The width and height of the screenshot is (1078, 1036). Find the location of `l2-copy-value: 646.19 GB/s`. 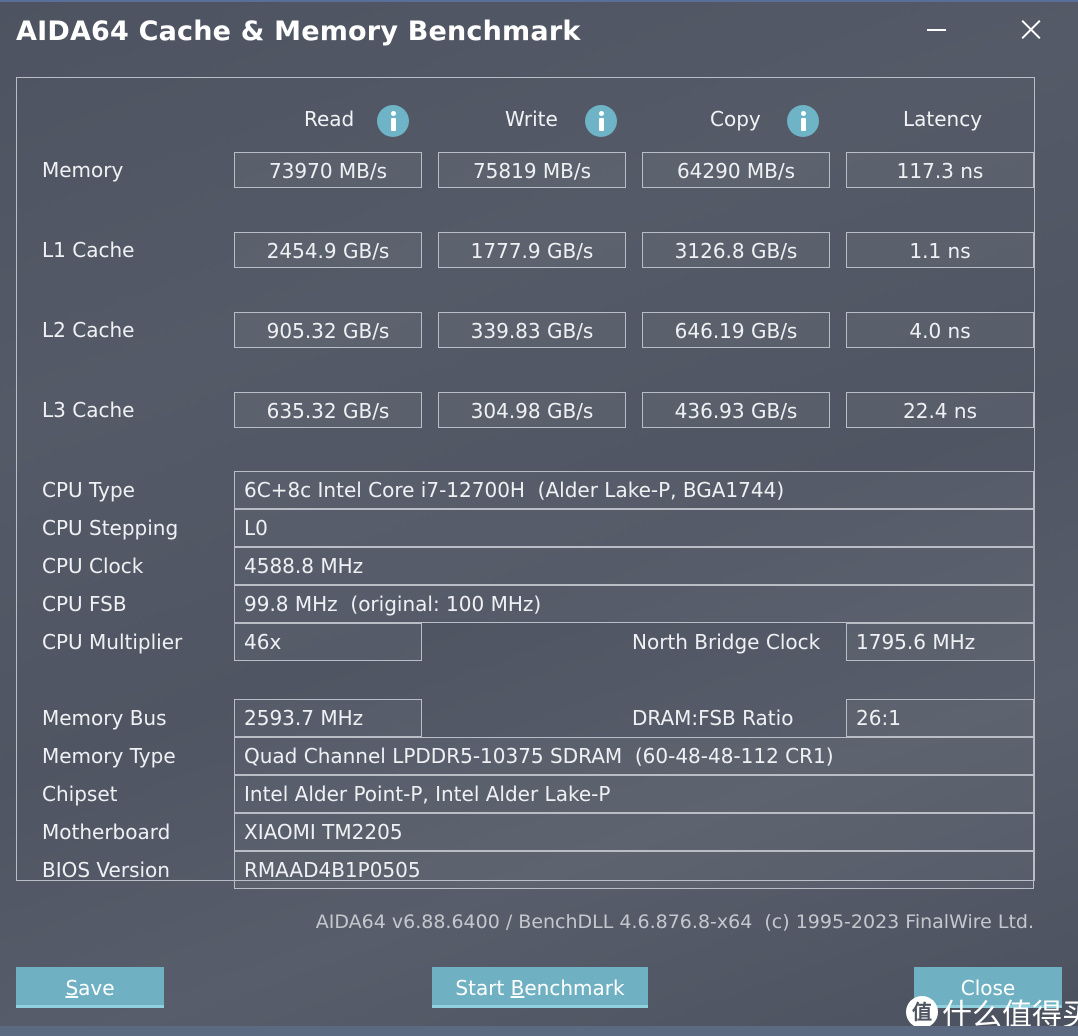

l2-copy-value: 646.19 GB/s is located at coordinates (736, 330).